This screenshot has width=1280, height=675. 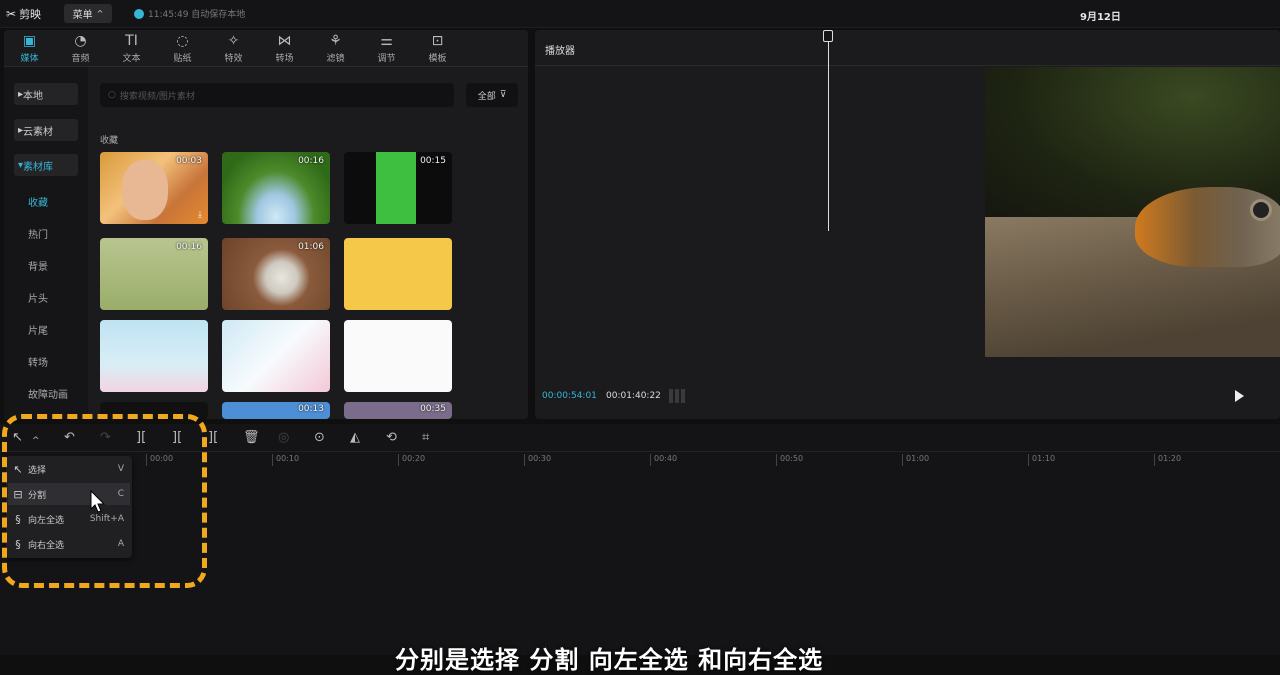 I want to click on mirror-icon: ◭, so click(x=355, y=438).